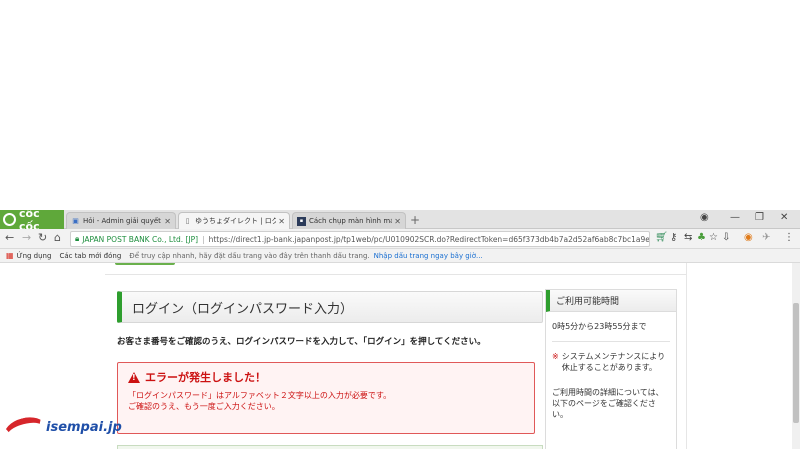  What do you see at coordinates (77, 238) in the screenshot?
I see `lock-icon: 🔒︎` at bounding box center [77, 238].